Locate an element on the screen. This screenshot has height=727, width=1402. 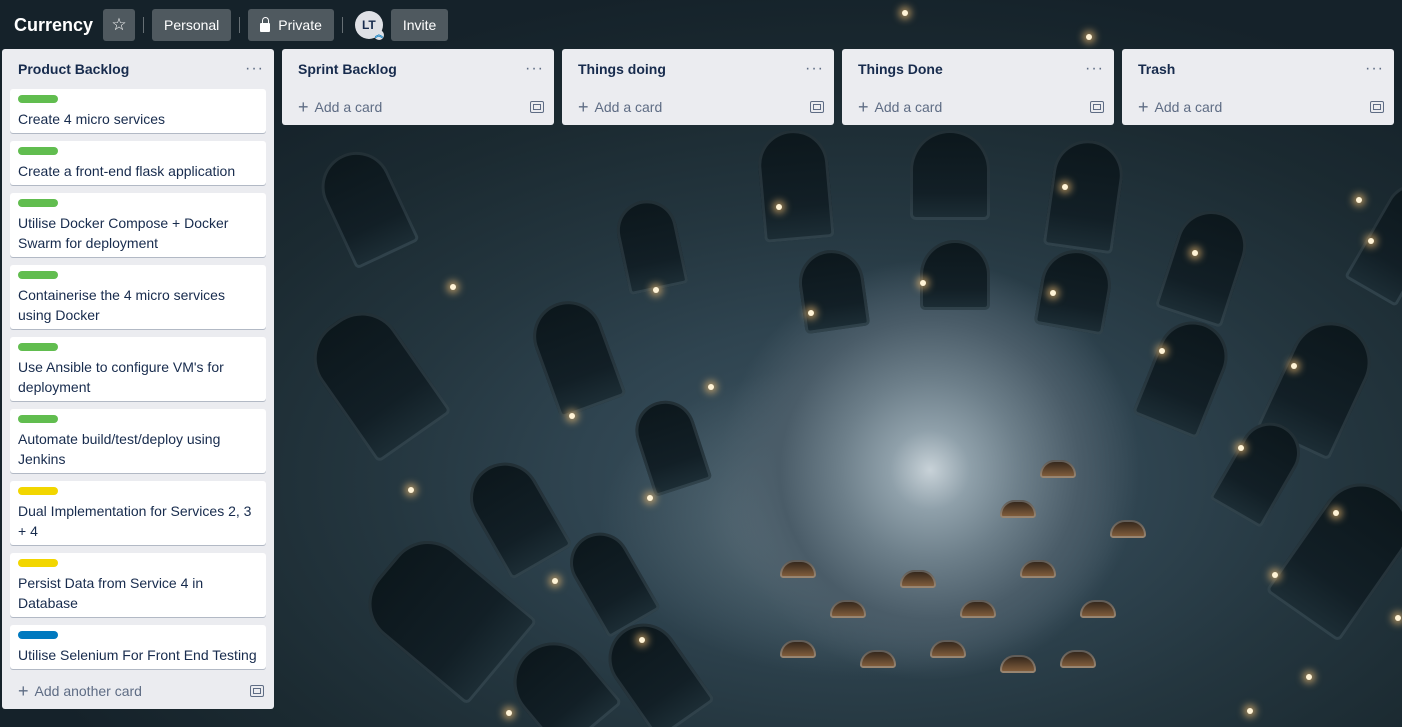
list-title: Things Done is located at coordinates (900, 69).